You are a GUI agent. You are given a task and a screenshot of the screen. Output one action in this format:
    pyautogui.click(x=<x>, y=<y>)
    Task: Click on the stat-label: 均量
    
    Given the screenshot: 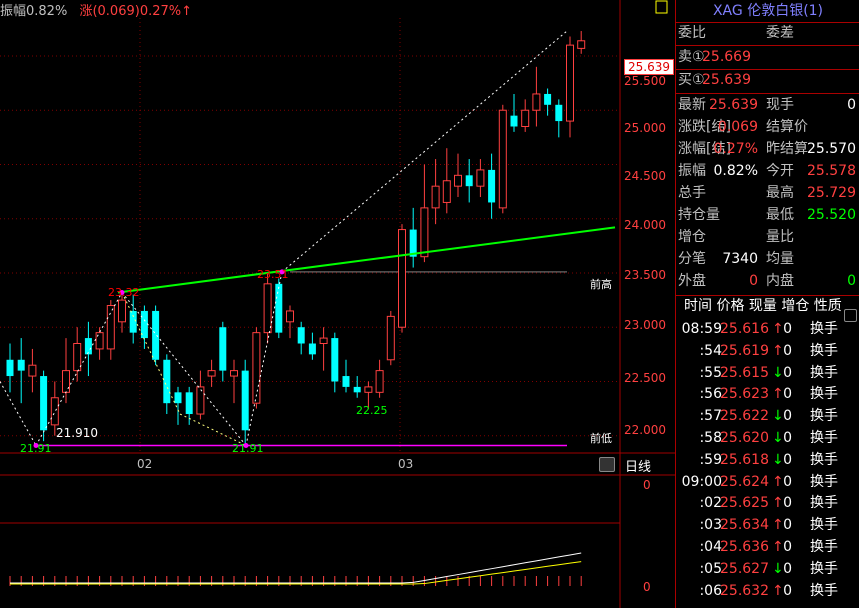 What is the action you would take?
    pyautogui.click(x=780, y=259)
    